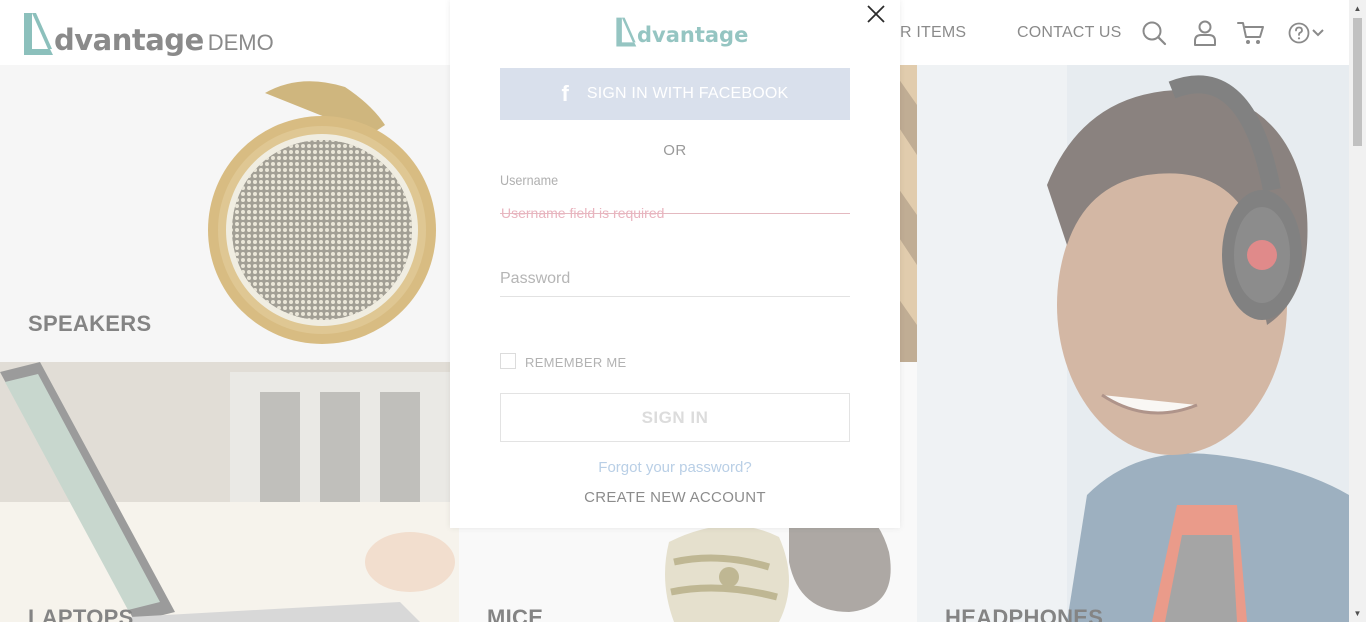 The height and width of the screenshot is (622, 1366). I want to click on forgot-password-link: Forgot your password?, so click(675, 467).